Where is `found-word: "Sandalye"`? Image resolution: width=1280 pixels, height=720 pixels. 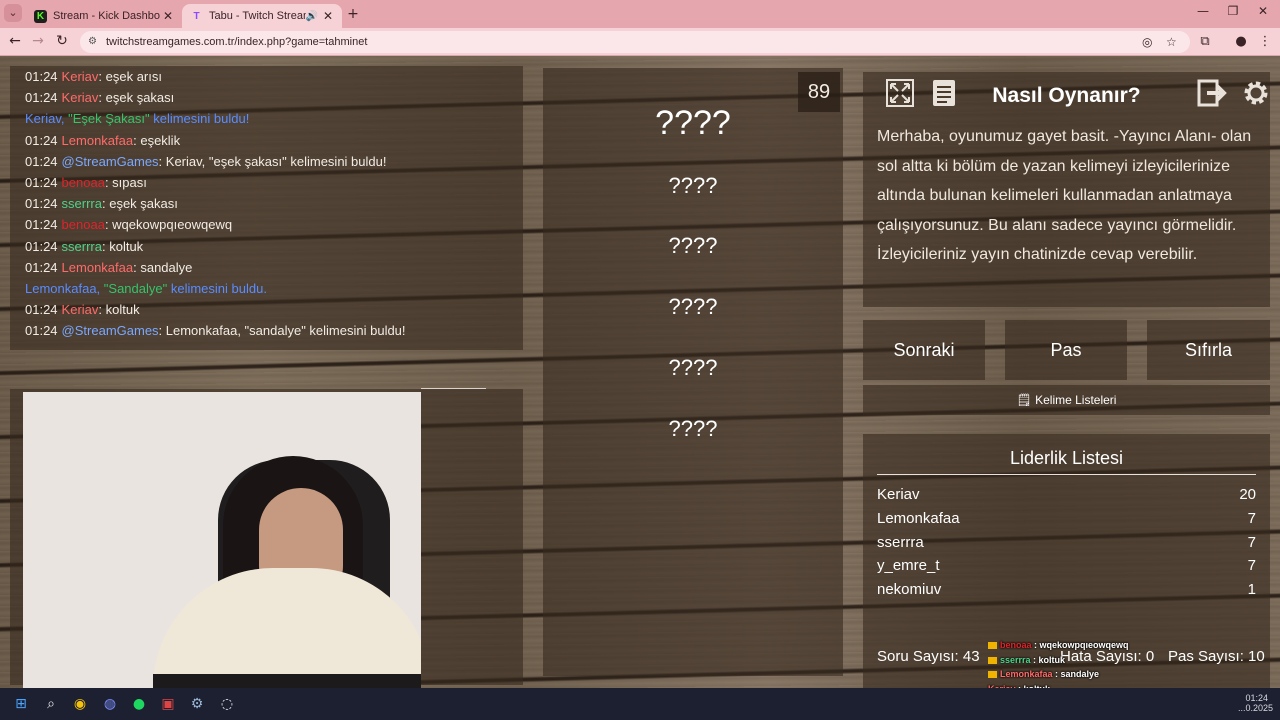
found-word: "Sandalye" is located at coordinates (134, 288).